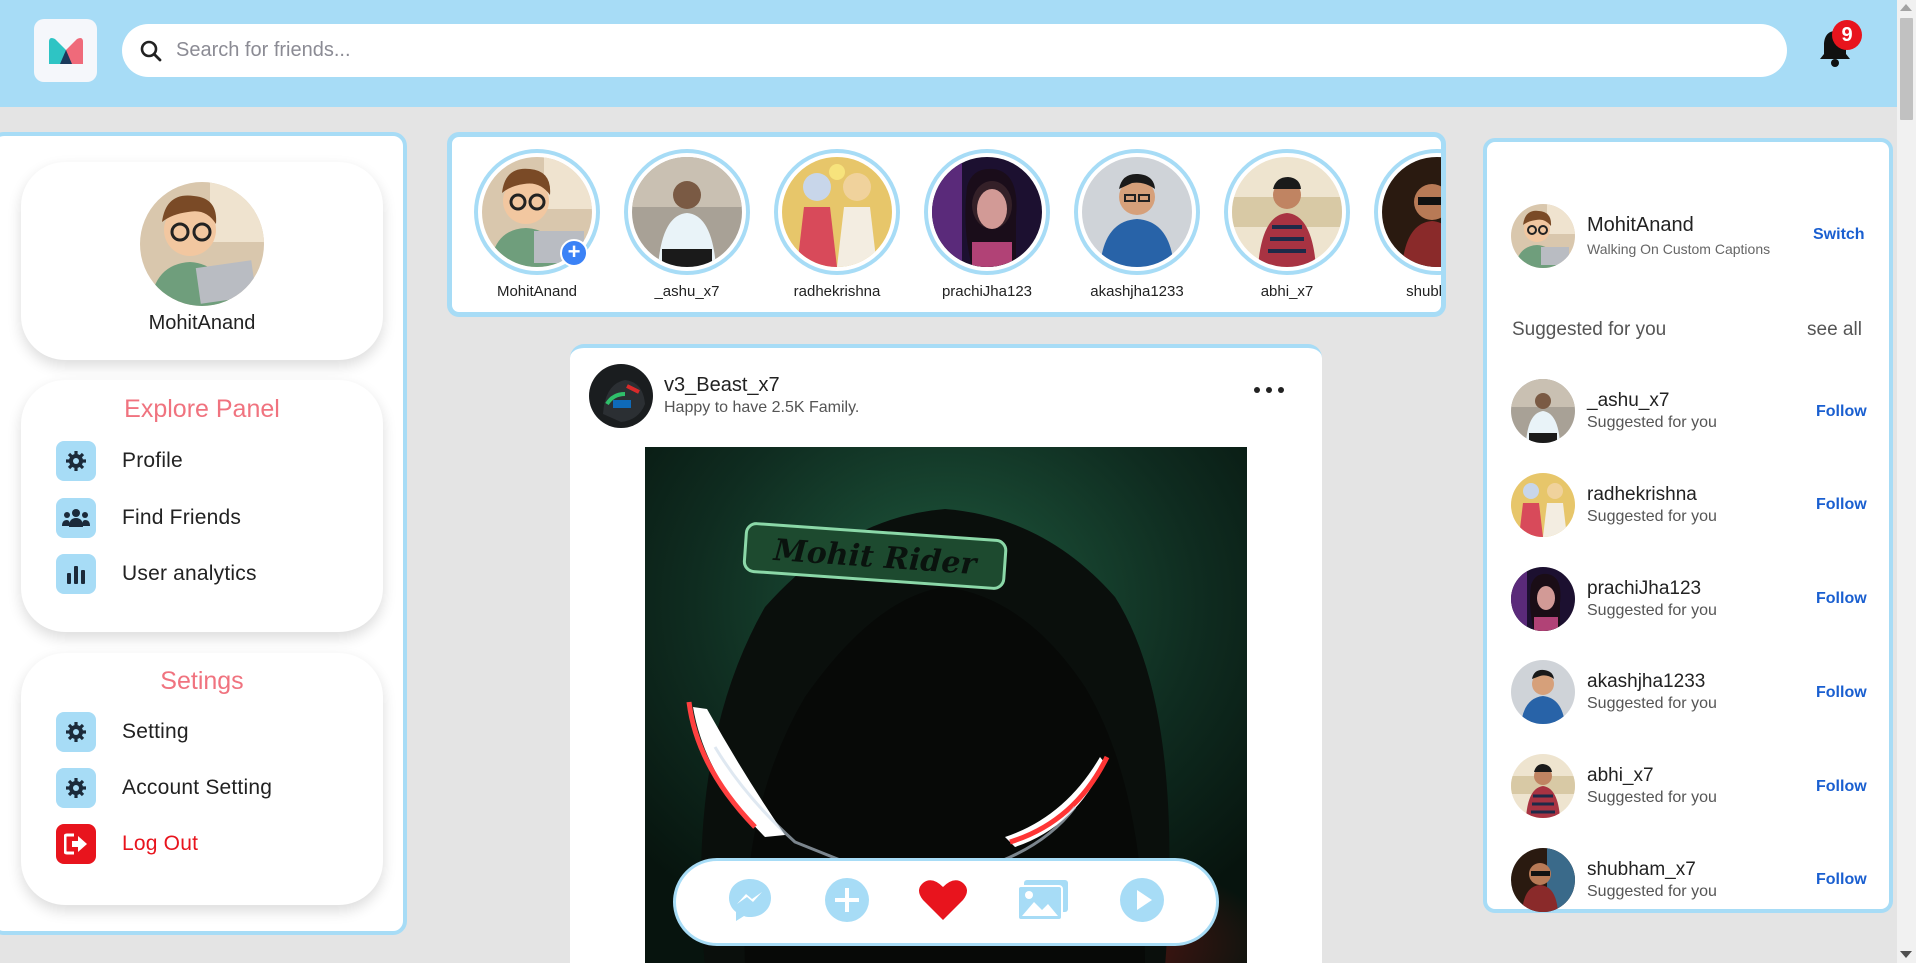 The image size is (1916, 963). Describe the element at coordinates (1646, 682) in the screenshot. I see `suggestion-name: akashjha1233` at that location.